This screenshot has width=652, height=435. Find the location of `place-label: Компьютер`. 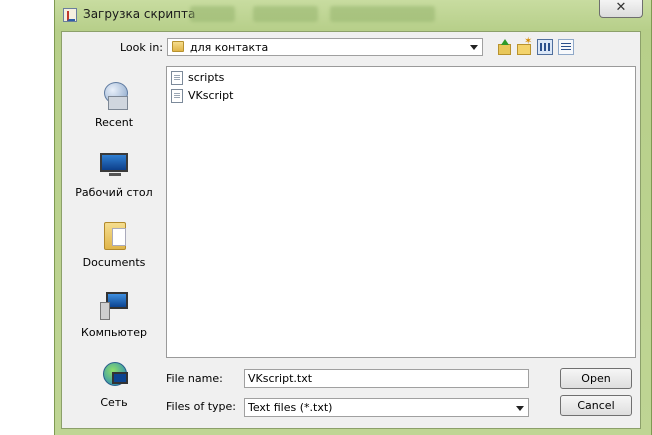

place-label: Компьютер is located at coordinates (114, 332).